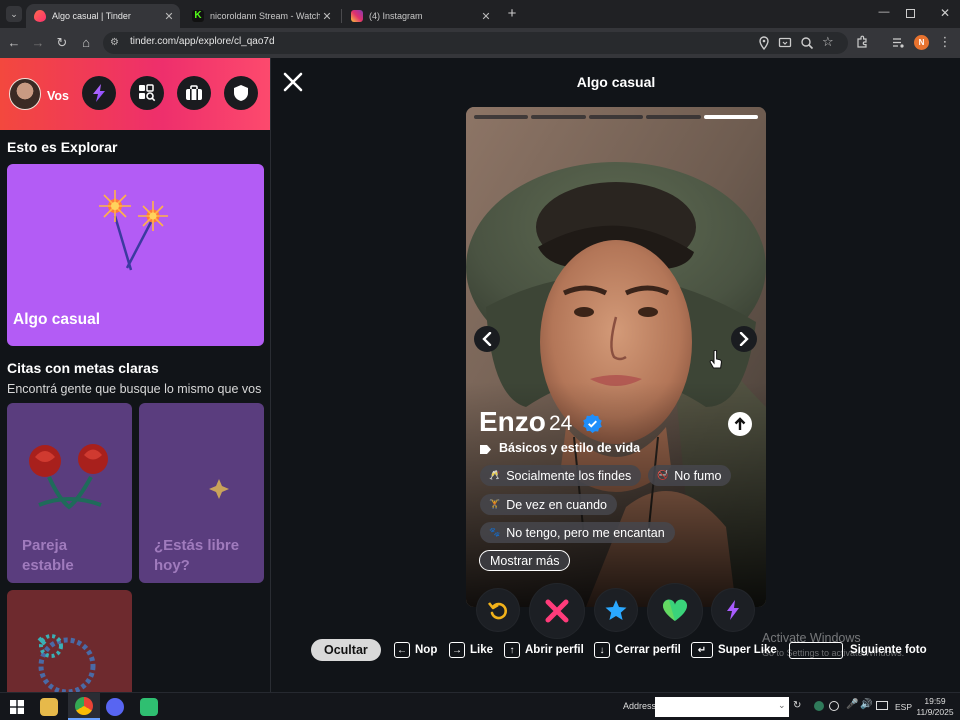 The height and width of the screenshot is (720, 960). I want to click on profile-avatar: N, so click(921, 42).